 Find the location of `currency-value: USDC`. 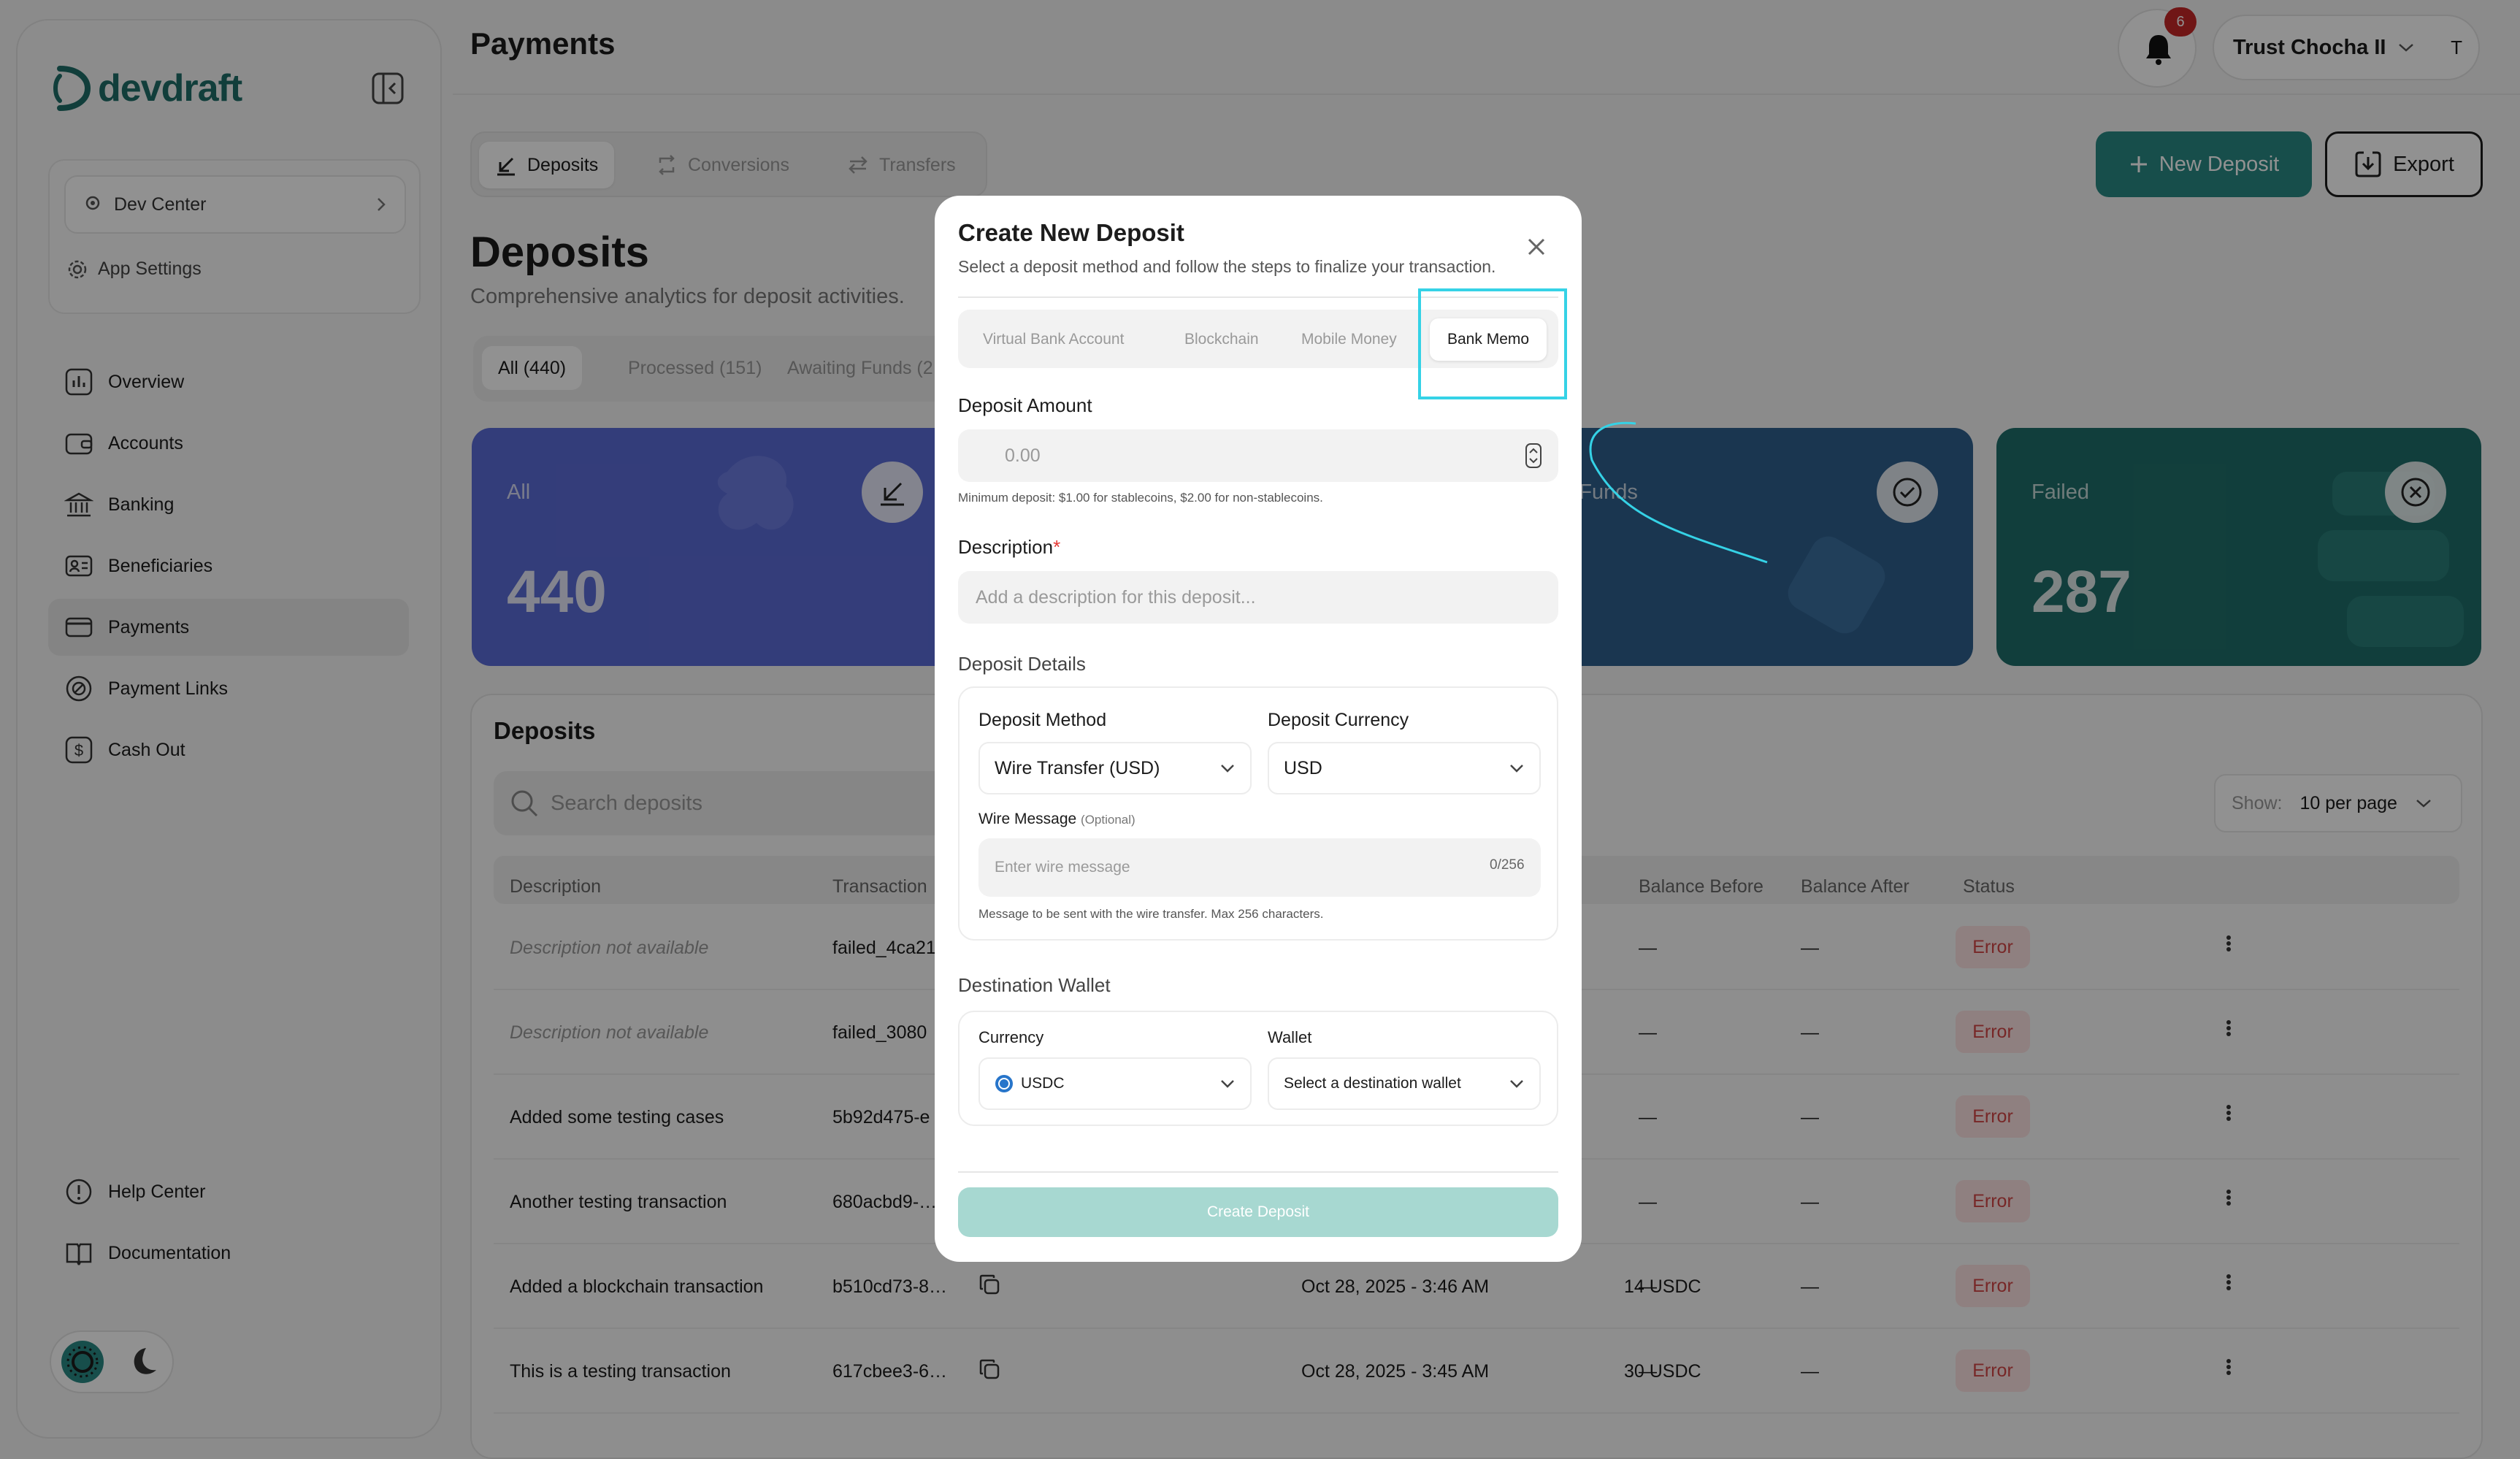

currency-value: USDC is located at coordinates (1043, 1083).